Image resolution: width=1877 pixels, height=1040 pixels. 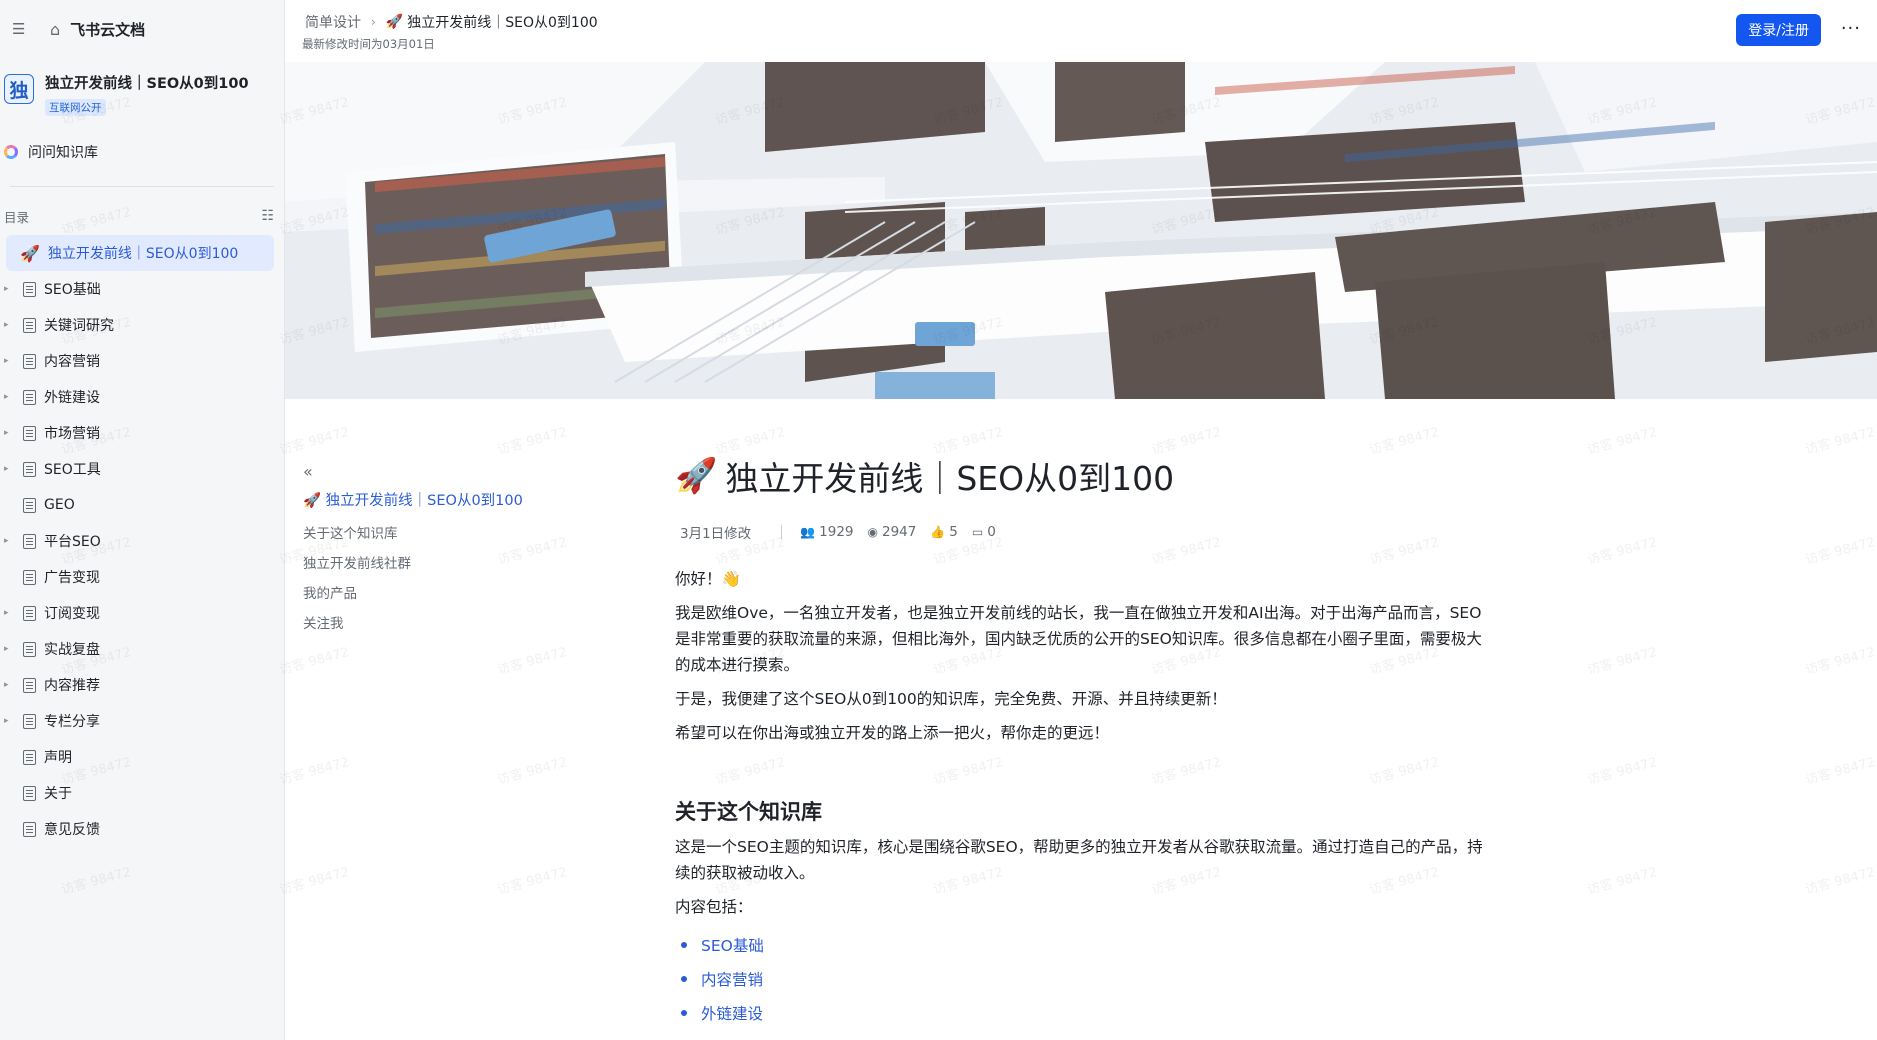 What do you see at coordinates (142, 613) in the screenshot?
I see `sidebar-item: ▸ 订阅变现` at bounding box center [142, 613].